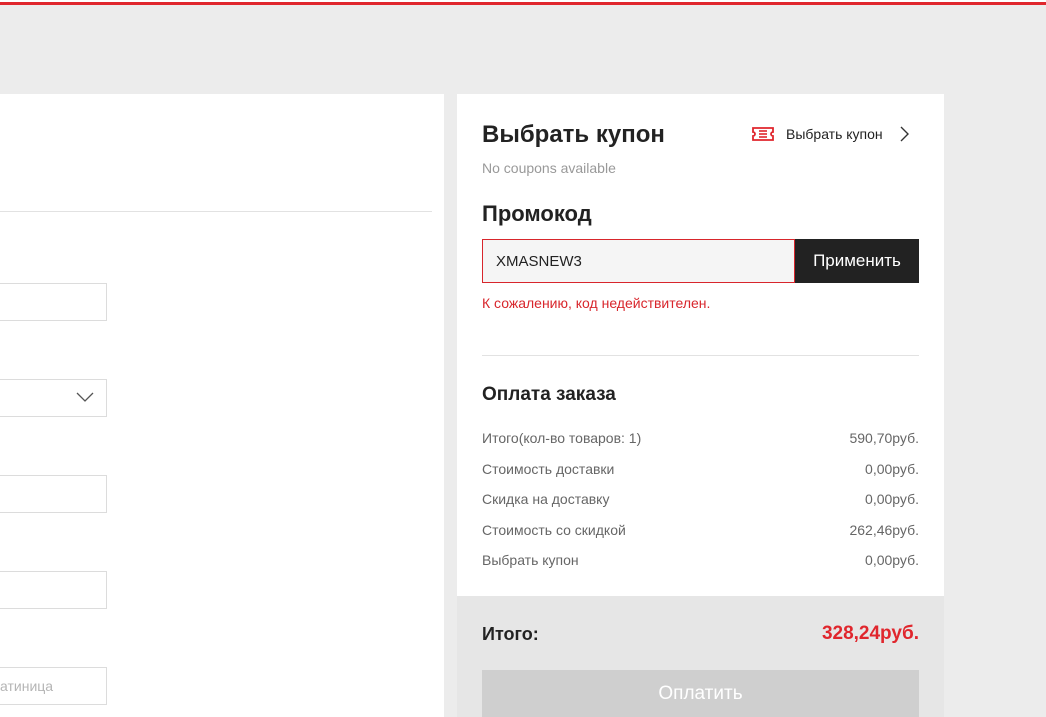  I want to click on coupon-title: Выбрать купон, so click(573, 134).